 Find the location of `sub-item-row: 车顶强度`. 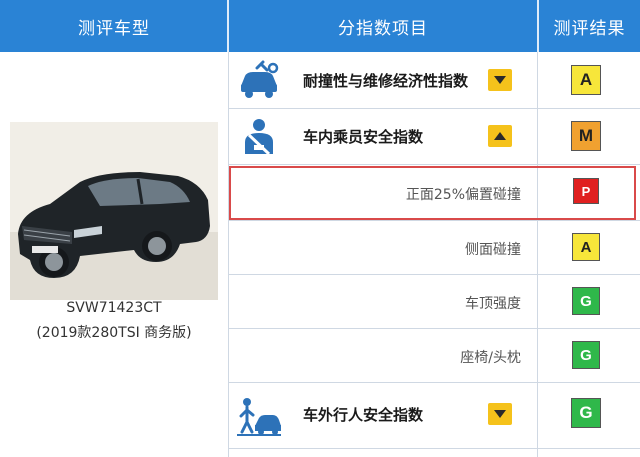

sub-item-row: 车顶强度 is located at coordinates (383, 301).